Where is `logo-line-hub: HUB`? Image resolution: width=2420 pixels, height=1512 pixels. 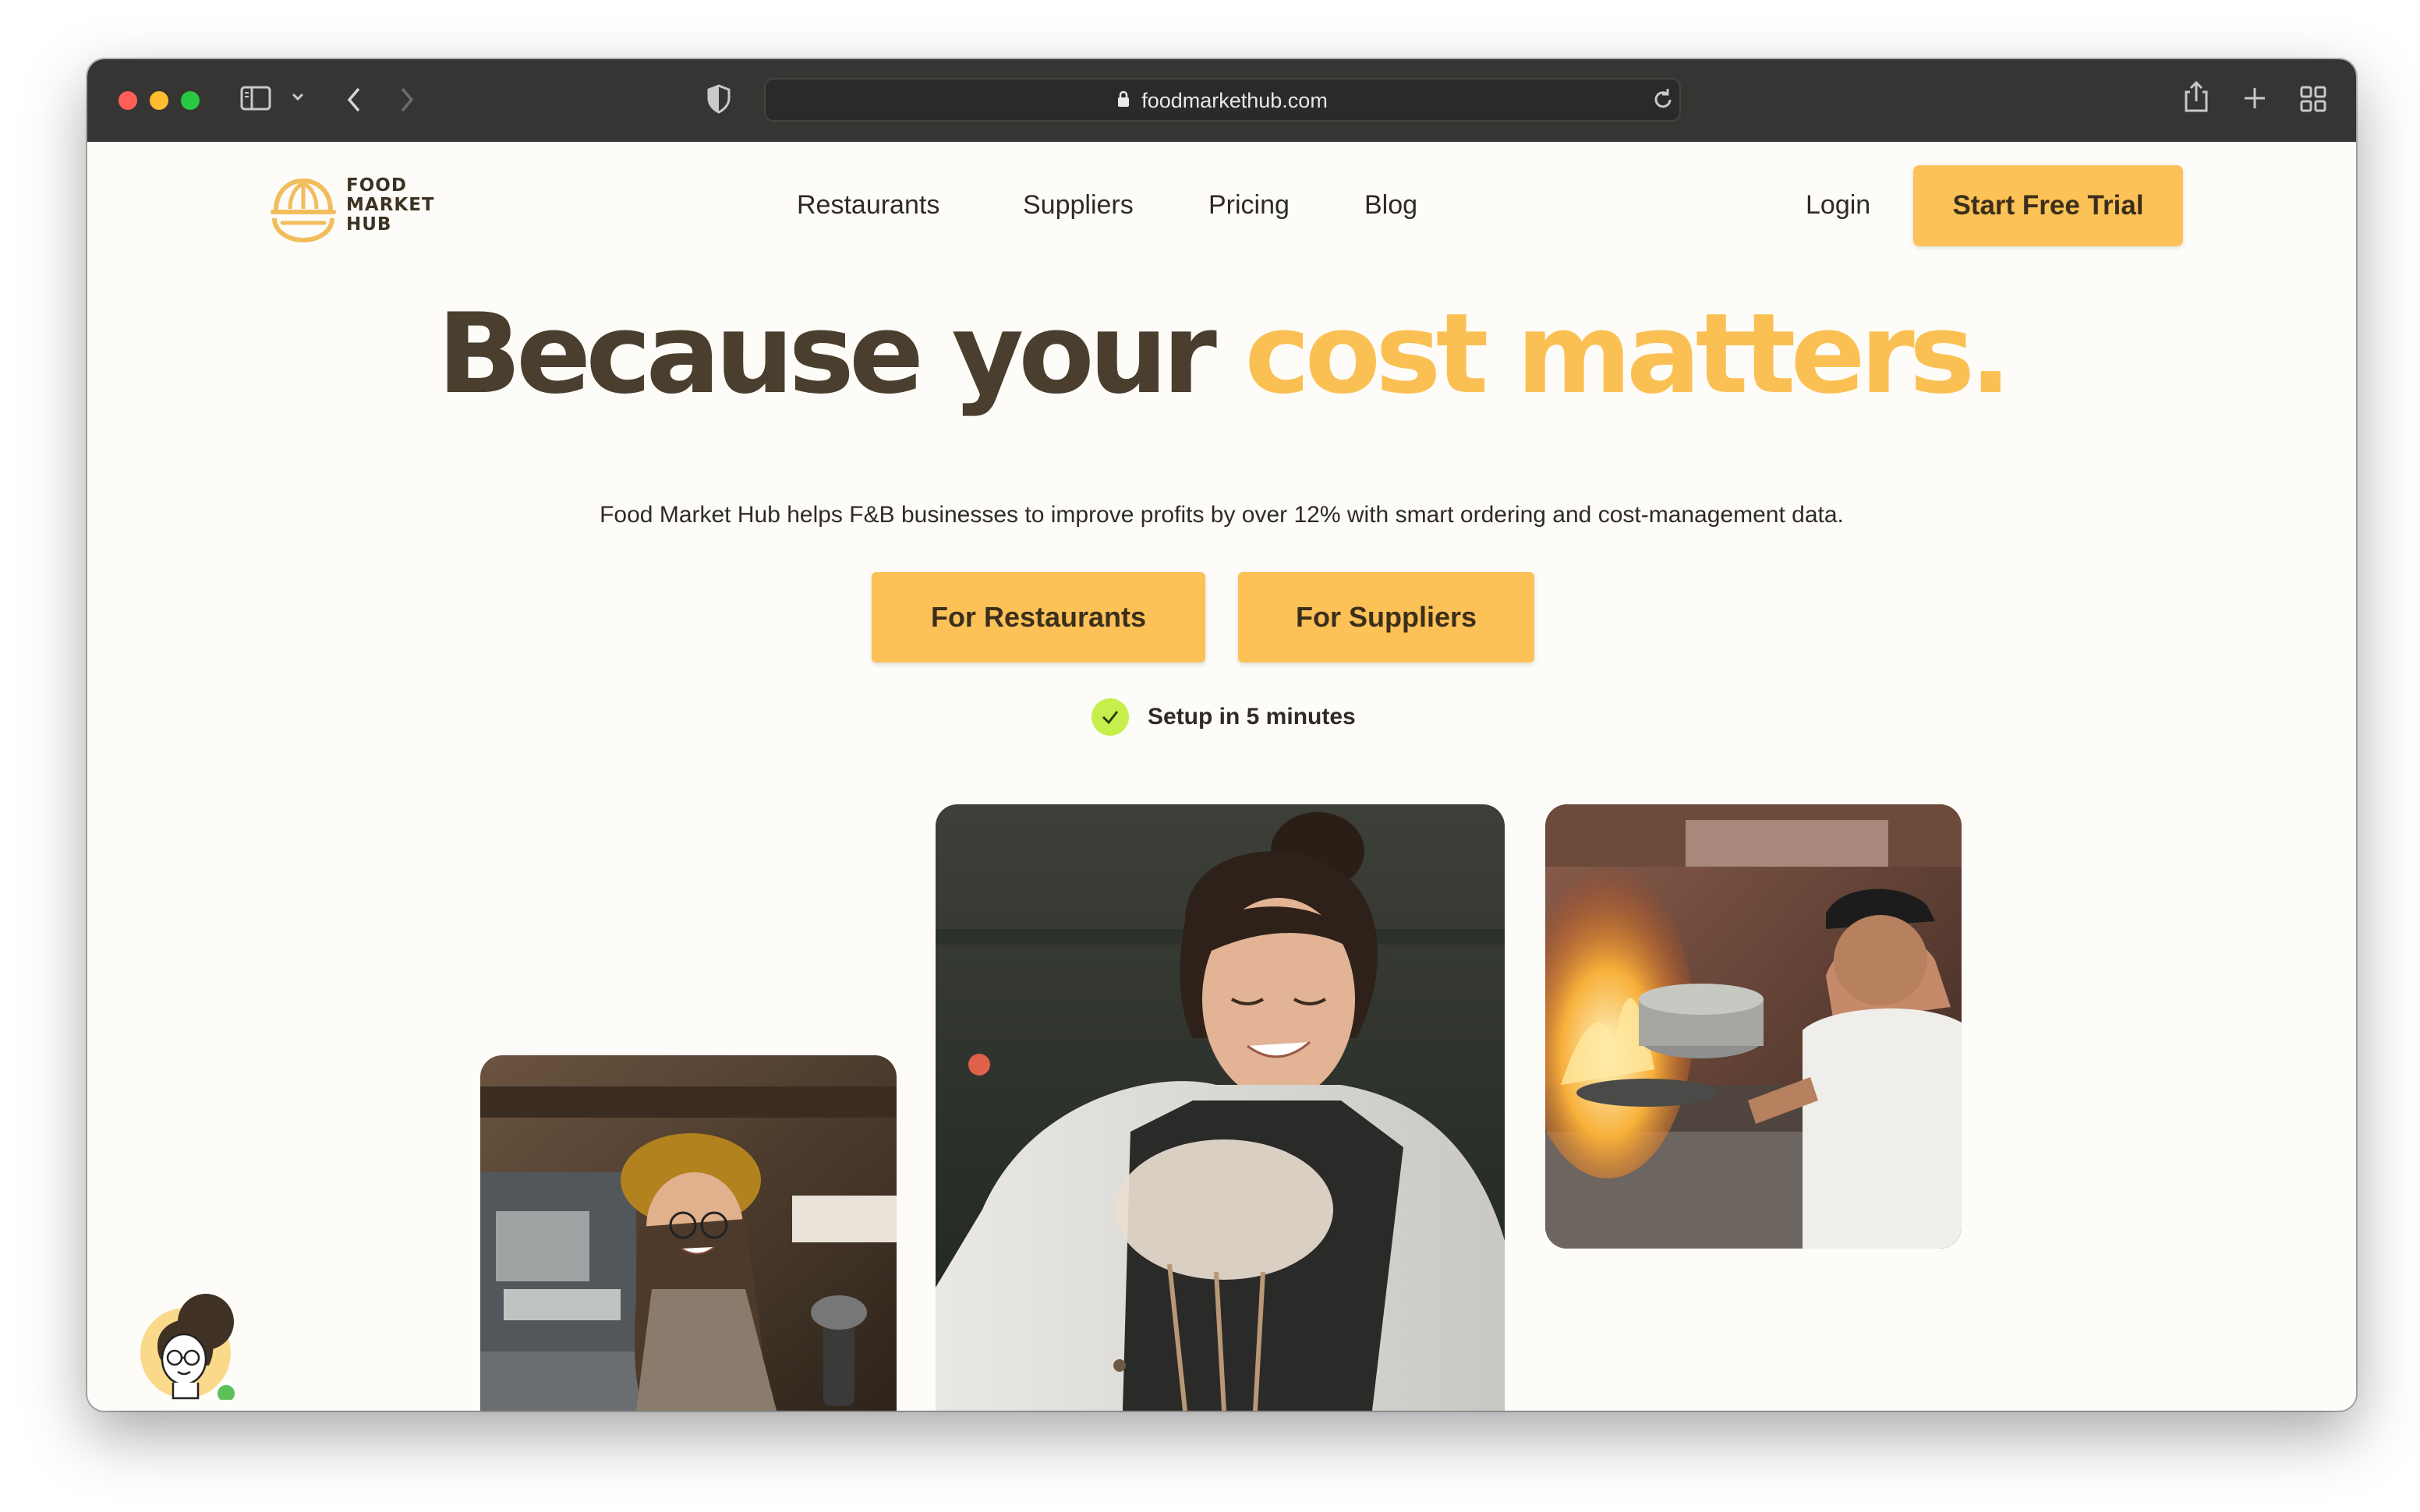
logo-line-hub: HUB is located at coordinates (369, 224).